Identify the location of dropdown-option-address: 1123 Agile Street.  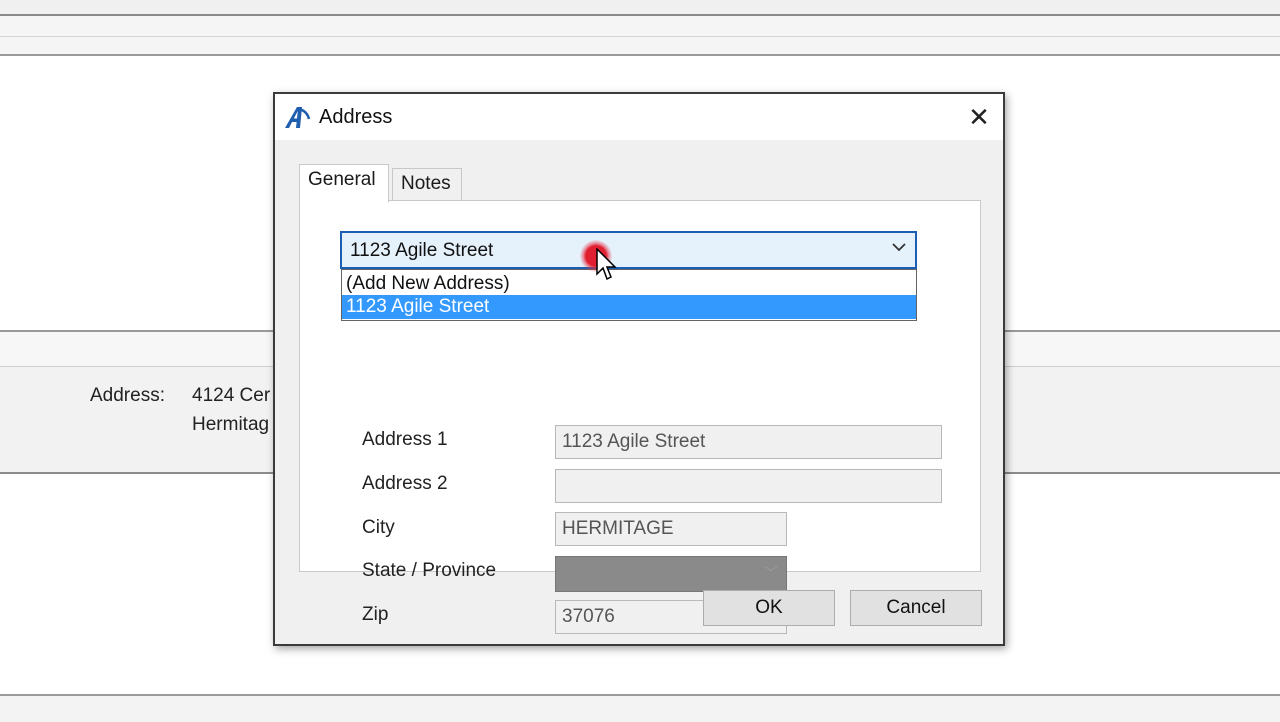
(629, 307).